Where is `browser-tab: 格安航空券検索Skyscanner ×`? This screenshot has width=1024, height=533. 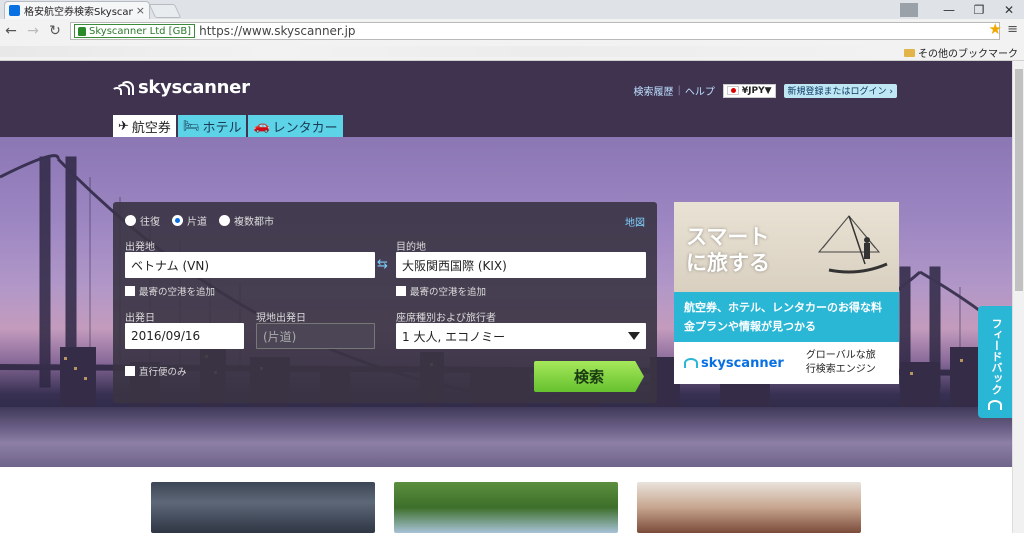
browser-tab: 格安航空券検索Skyscanner × is located at coordinates (77, 10).